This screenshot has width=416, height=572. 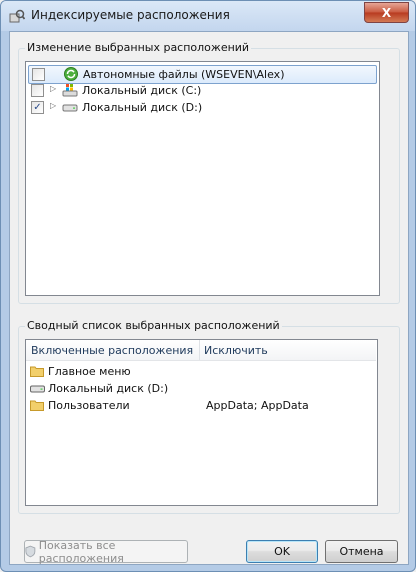 I want to click on included-location: Пользователи, so click(x=89, y=405).